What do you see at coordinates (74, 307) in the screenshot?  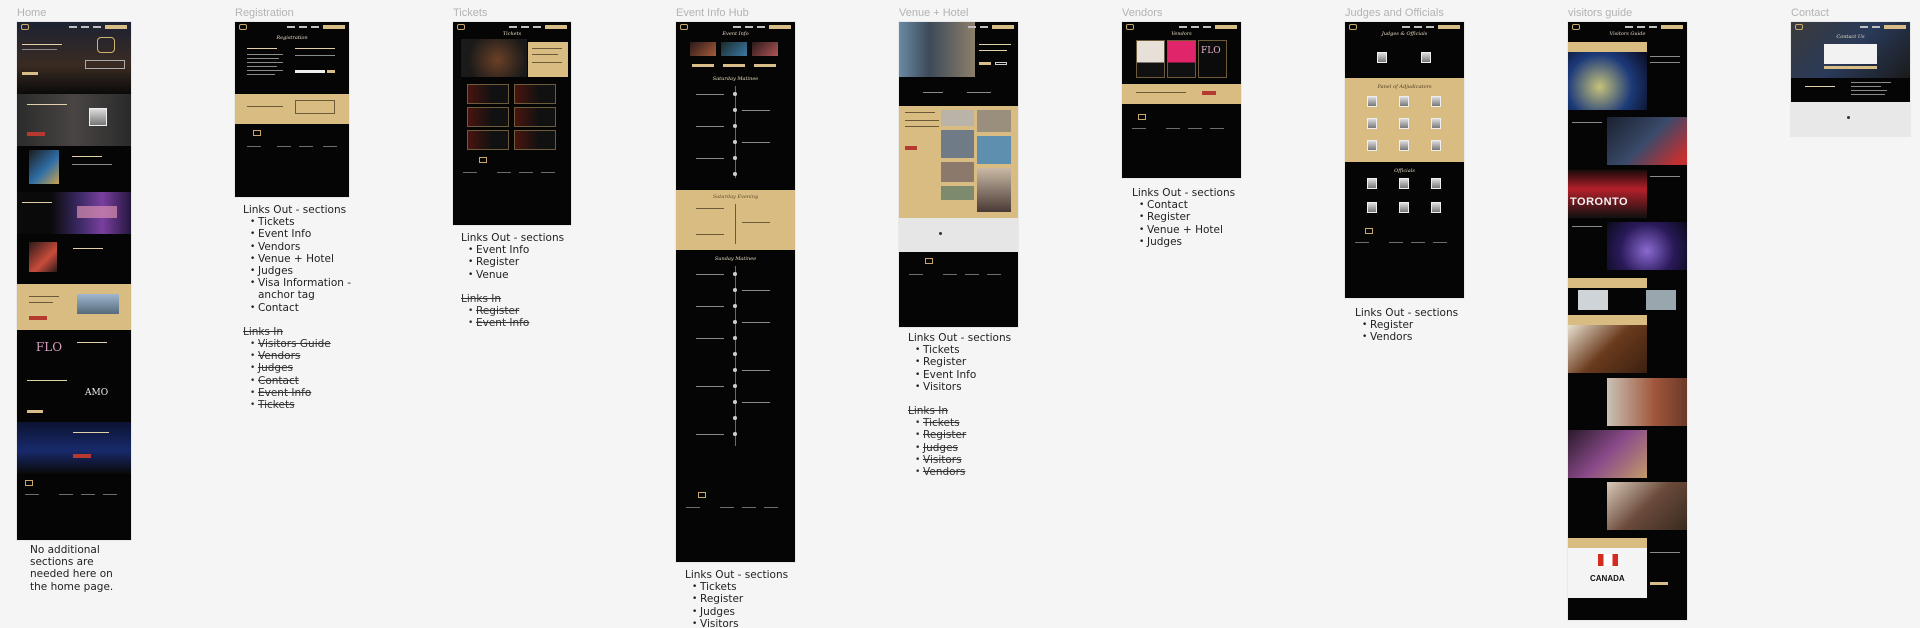 I see `hotel-section` at bounding box center [74, 307].